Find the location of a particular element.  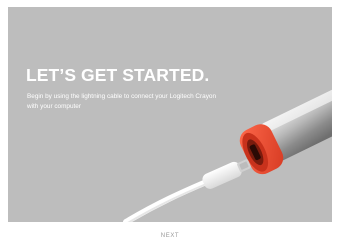

lightning-plug is located at coordinates (226, 174).